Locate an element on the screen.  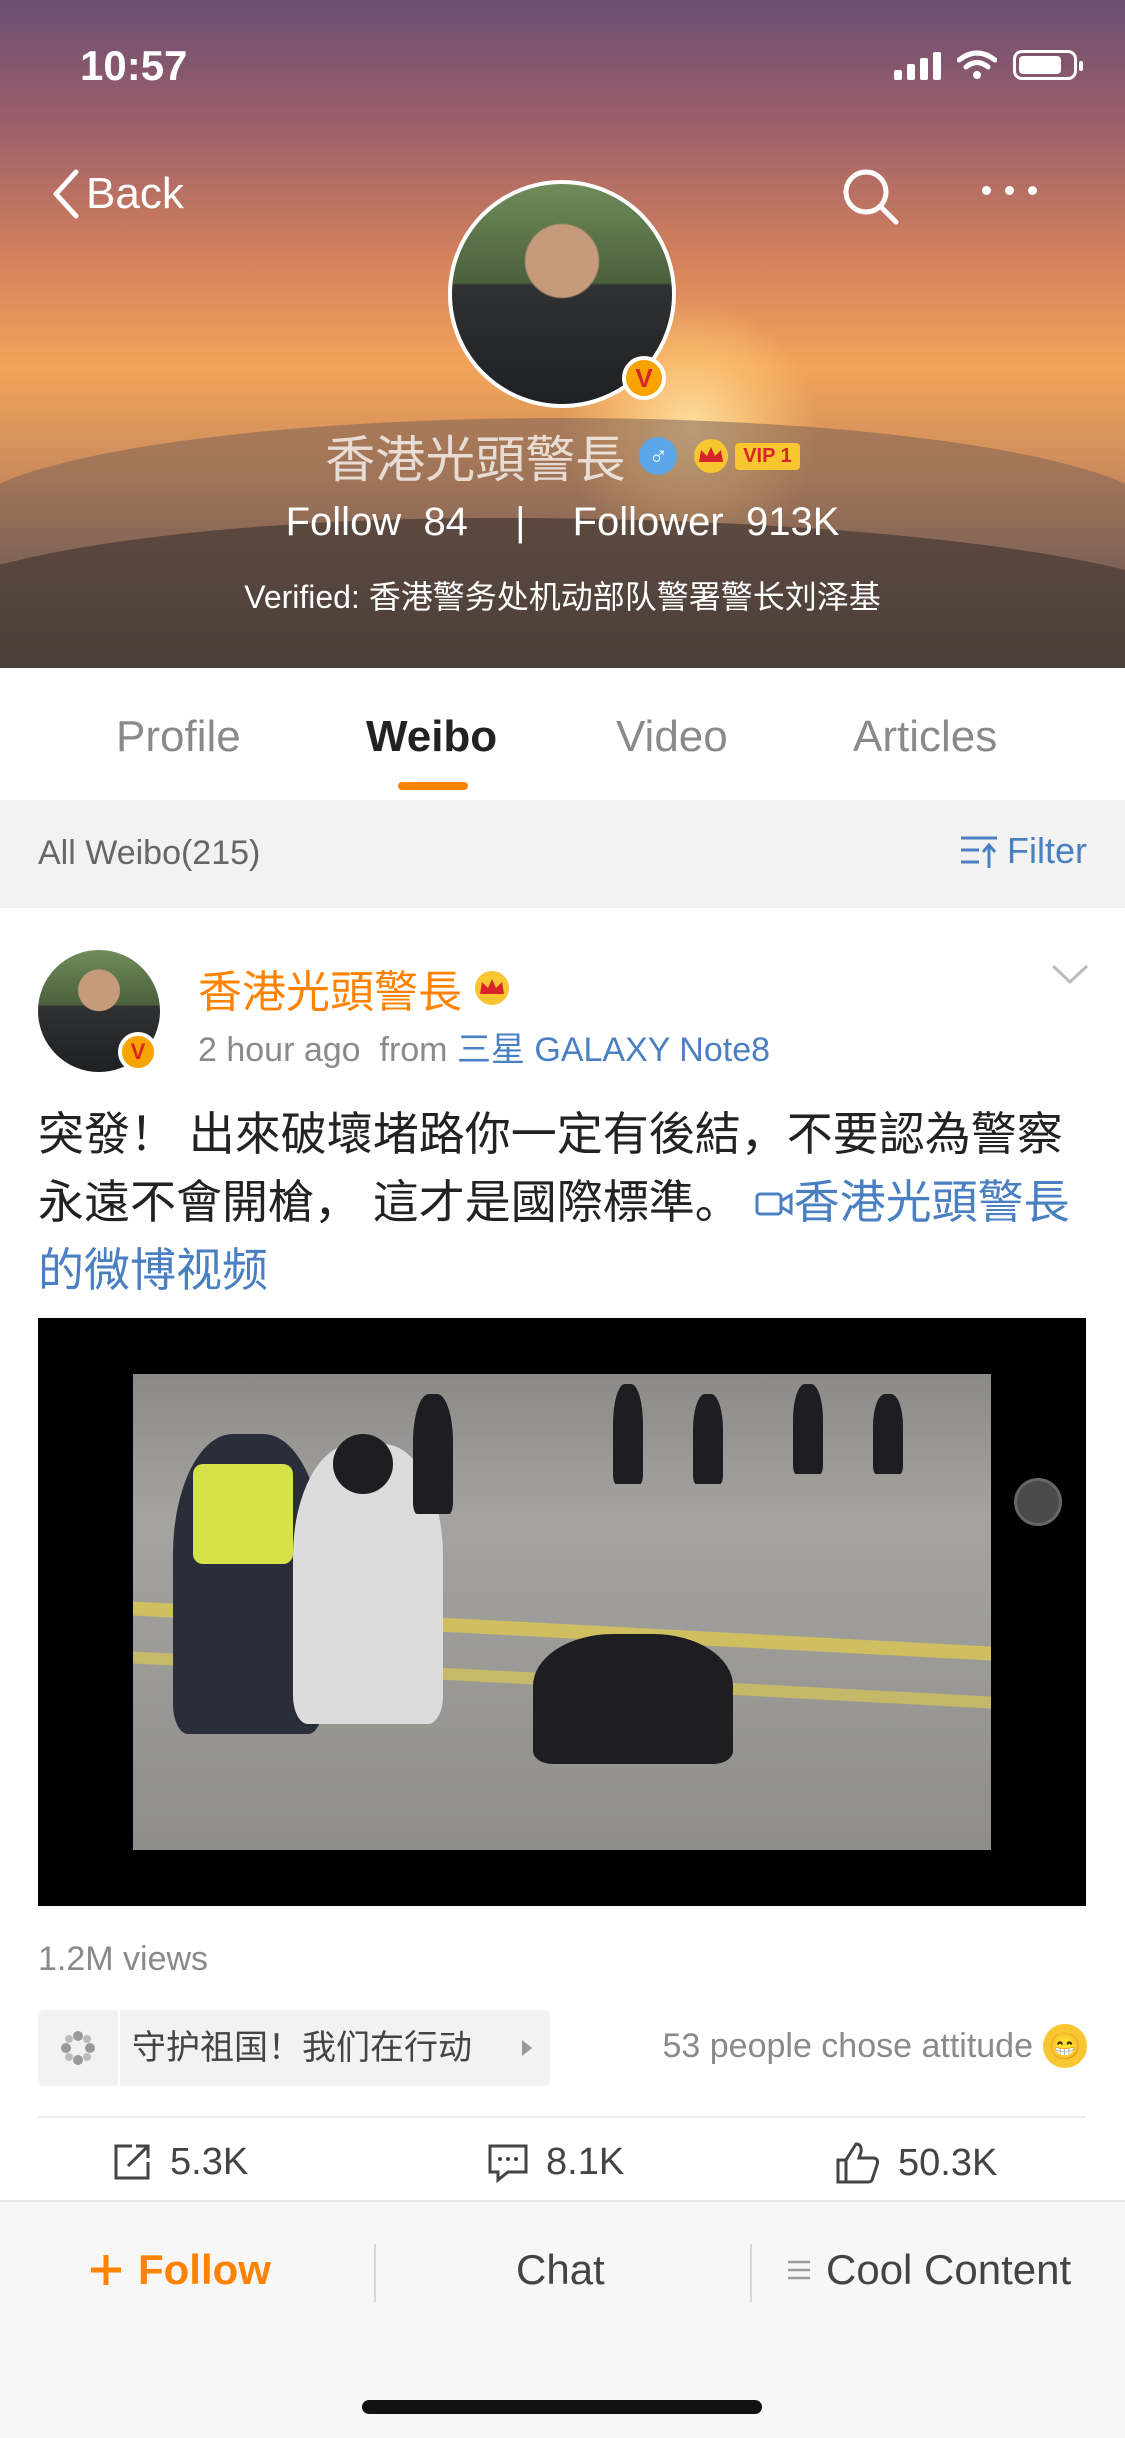
profile-name-row: 香港光頭警長 ♂ VIP 1 is located at coordinates (562, 456).